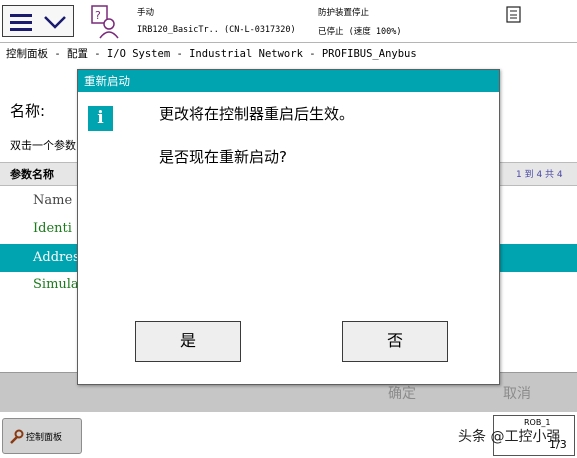 The width and height of the screenshot is (577, 458). Describe the element at coordinates (17, 436) in the screenshot. I see `wrench-icon` at that location.